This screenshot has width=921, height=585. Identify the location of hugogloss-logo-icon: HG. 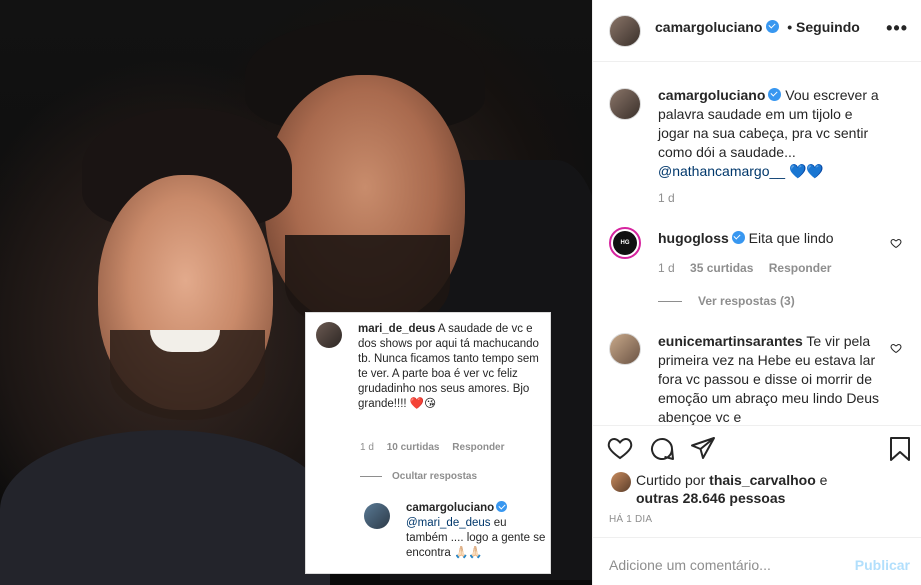
(625, 243).